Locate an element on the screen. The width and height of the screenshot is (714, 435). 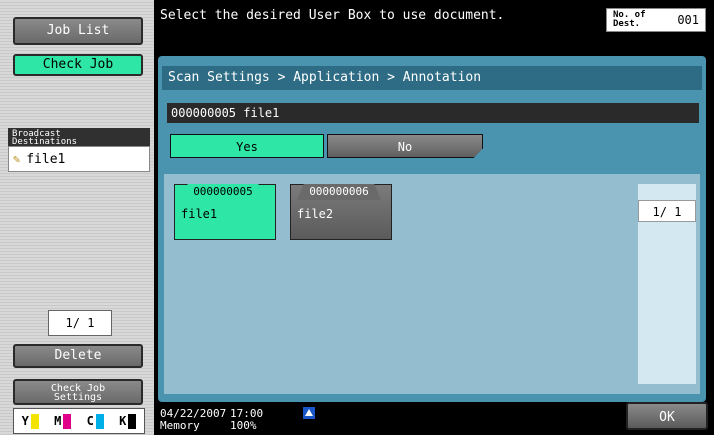
yes-button: Yes is located at coordinates (247, 146).